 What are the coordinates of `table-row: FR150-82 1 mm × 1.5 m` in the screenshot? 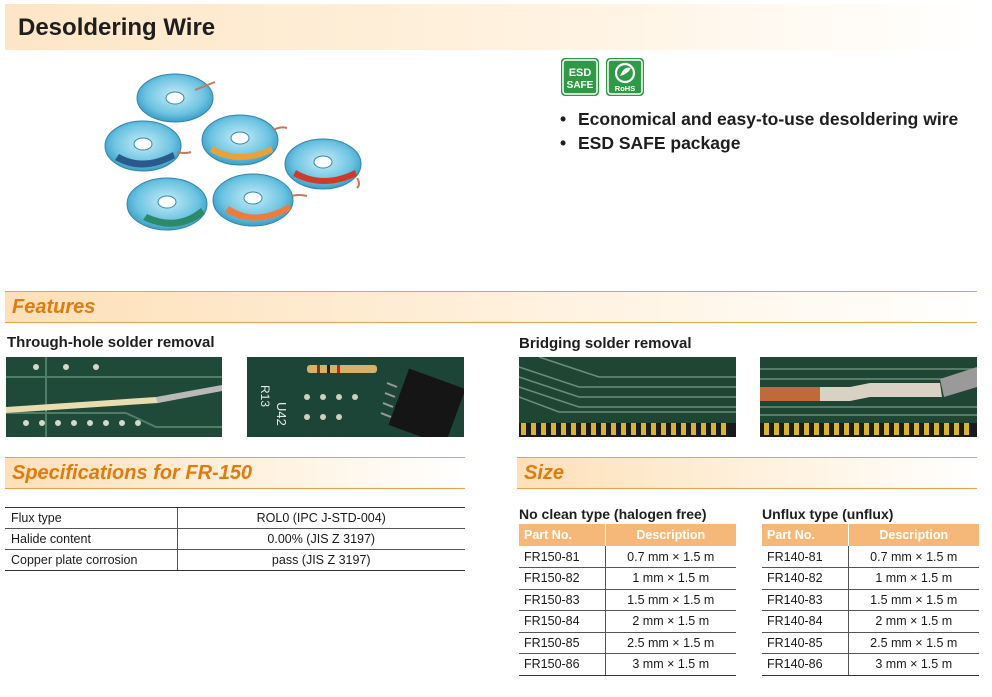 It's located at (627, 578).